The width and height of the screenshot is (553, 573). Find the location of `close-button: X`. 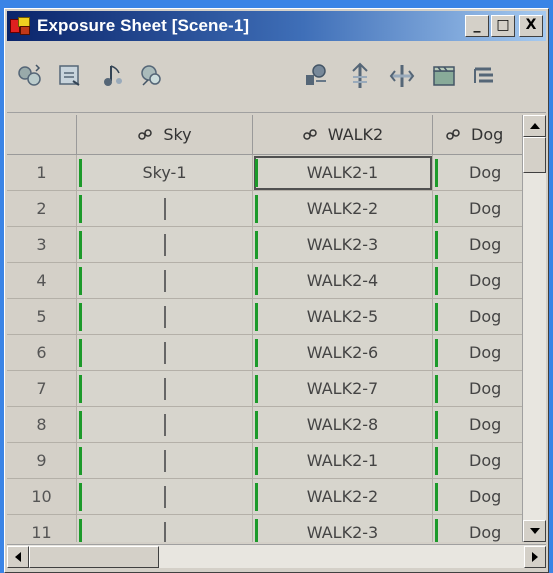

close-button: X is located at coordinates (531, 26).